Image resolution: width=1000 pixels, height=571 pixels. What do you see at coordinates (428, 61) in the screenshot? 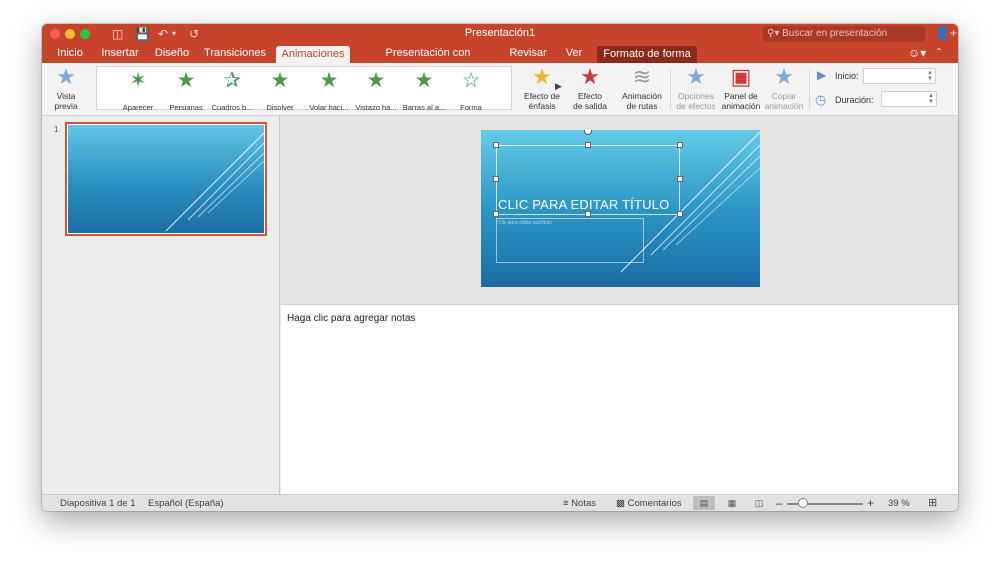
I see `tab-presentacion: Presentación con diapositivas` at bounding box center [428, 61].